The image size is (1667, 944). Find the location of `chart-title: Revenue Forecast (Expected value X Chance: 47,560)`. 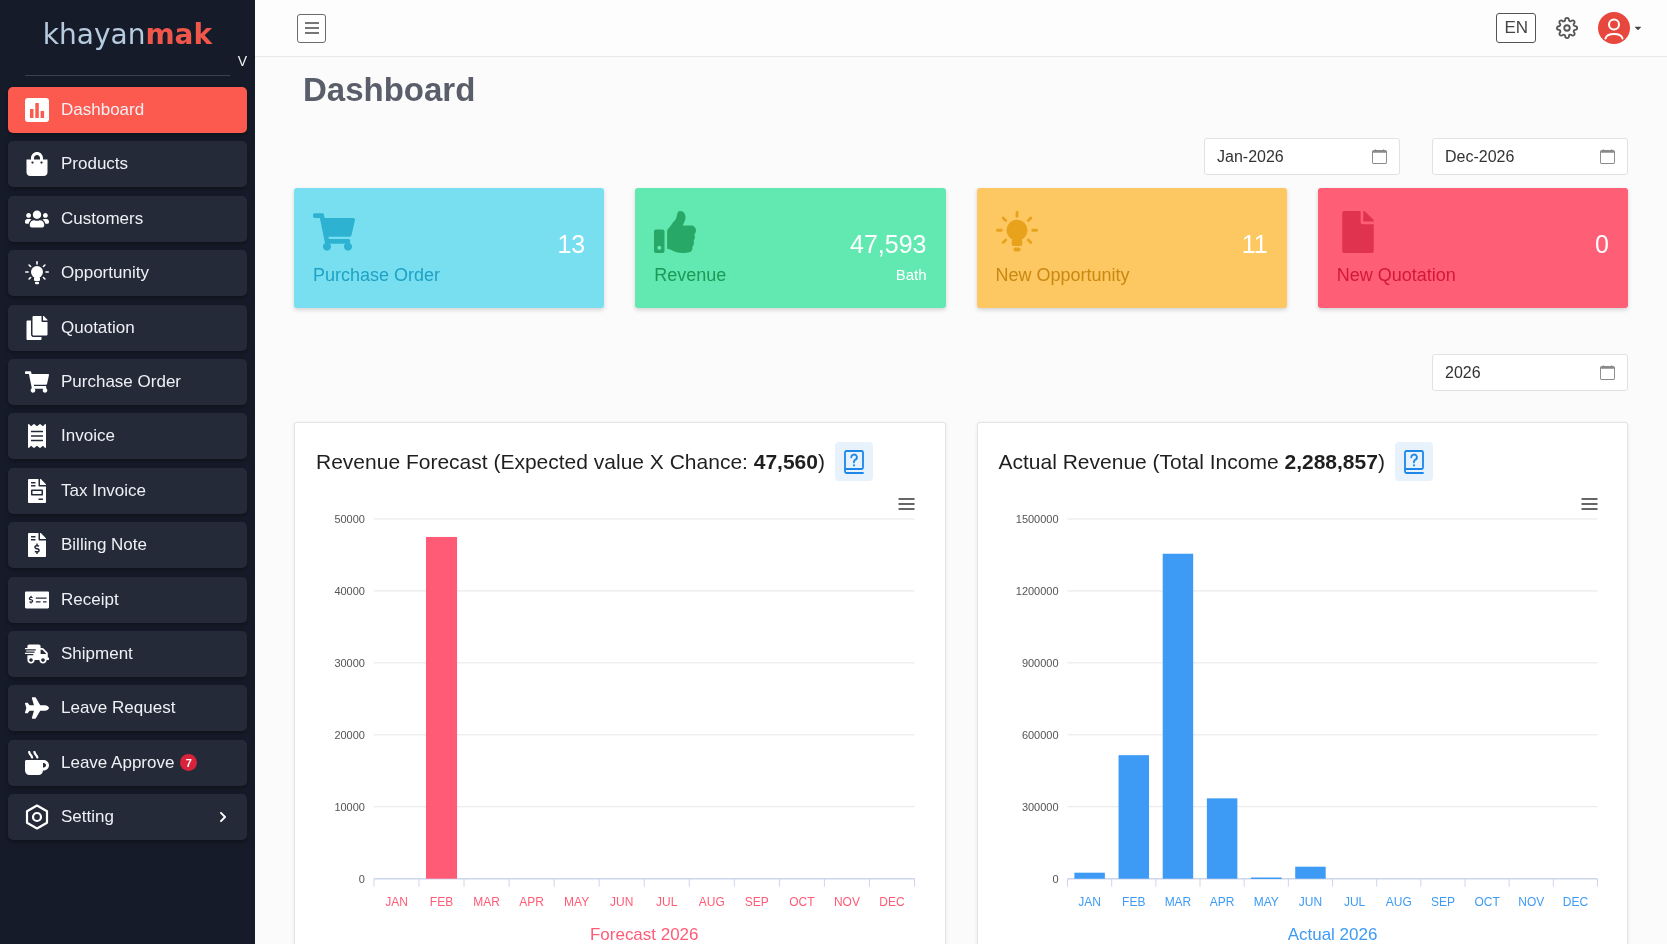

chart-title: Revenue Forecast (Expected value X Chance: 47,560) is located at coordinates (570, 461).